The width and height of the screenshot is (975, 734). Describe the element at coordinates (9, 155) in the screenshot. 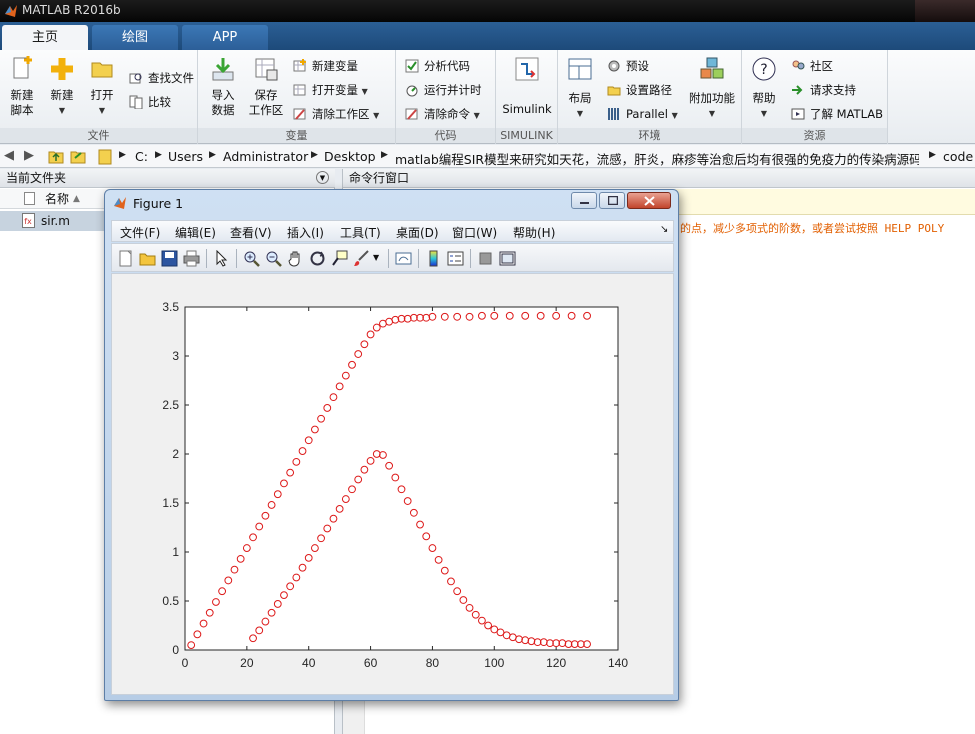

I see `back-arrow-icon: ◀` at that location.